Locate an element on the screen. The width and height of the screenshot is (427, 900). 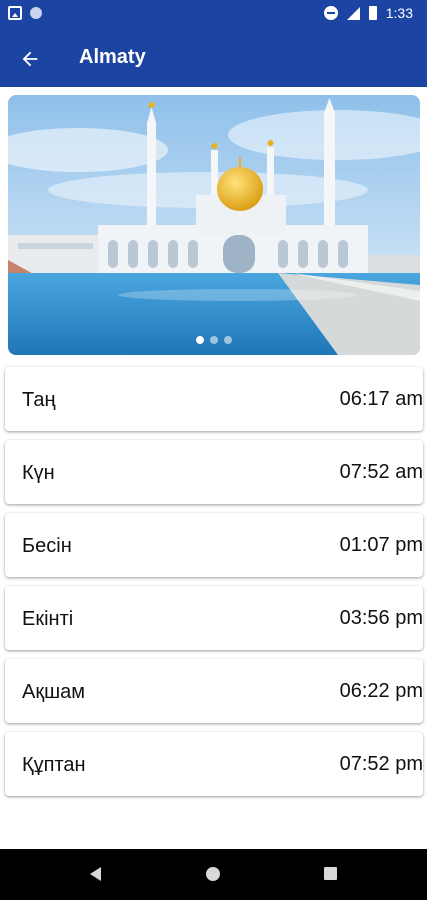
prayer-time: 07:52 pm is located at coordinates (381, 764).